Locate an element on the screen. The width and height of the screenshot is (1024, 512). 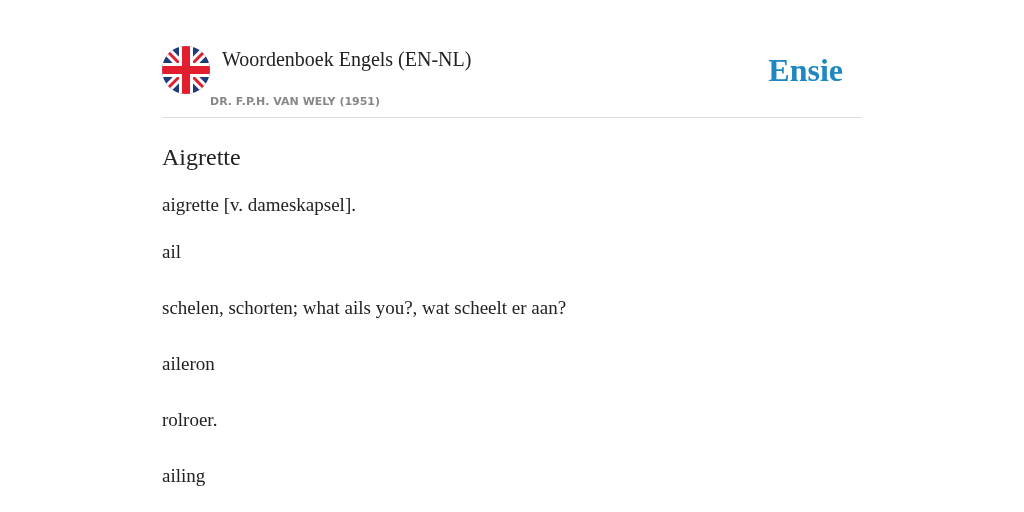
entry-text: rolroer. is located at coordinates (190, 419).